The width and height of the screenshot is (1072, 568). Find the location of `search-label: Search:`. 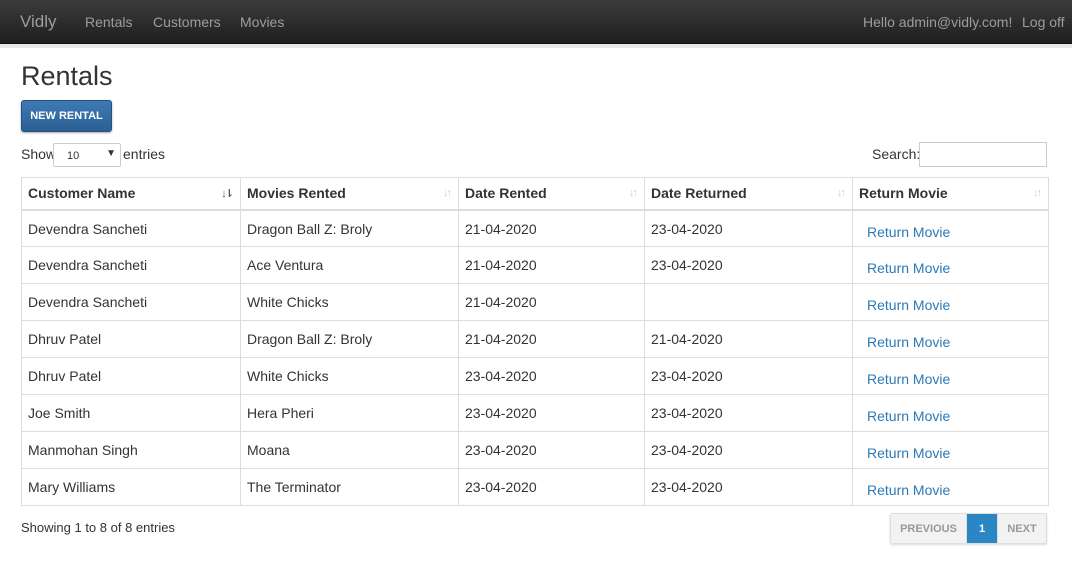

search-label: Search: is located at coordinates (896, 154).